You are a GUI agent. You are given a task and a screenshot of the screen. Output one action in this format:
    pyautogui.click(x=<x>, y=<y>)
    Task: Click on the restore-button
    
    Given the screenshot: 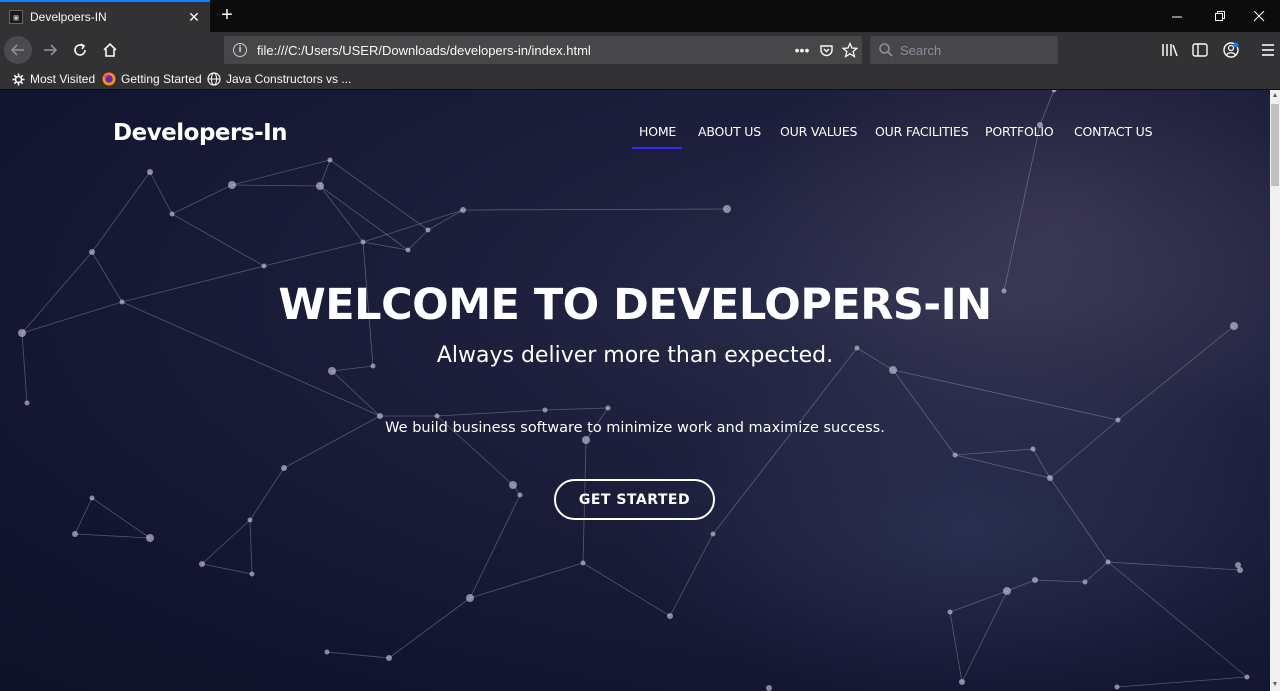 What is the action you would take?
    pyautogui.click(x=1220, y=16)
    